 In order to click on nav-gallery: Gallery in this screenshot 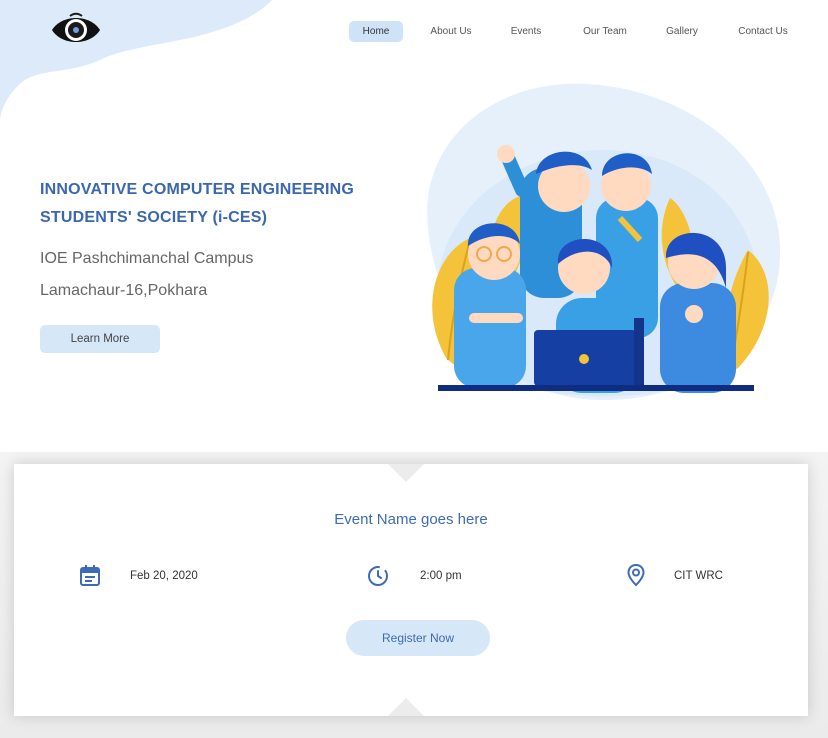, I will do `click(682, 31)`.